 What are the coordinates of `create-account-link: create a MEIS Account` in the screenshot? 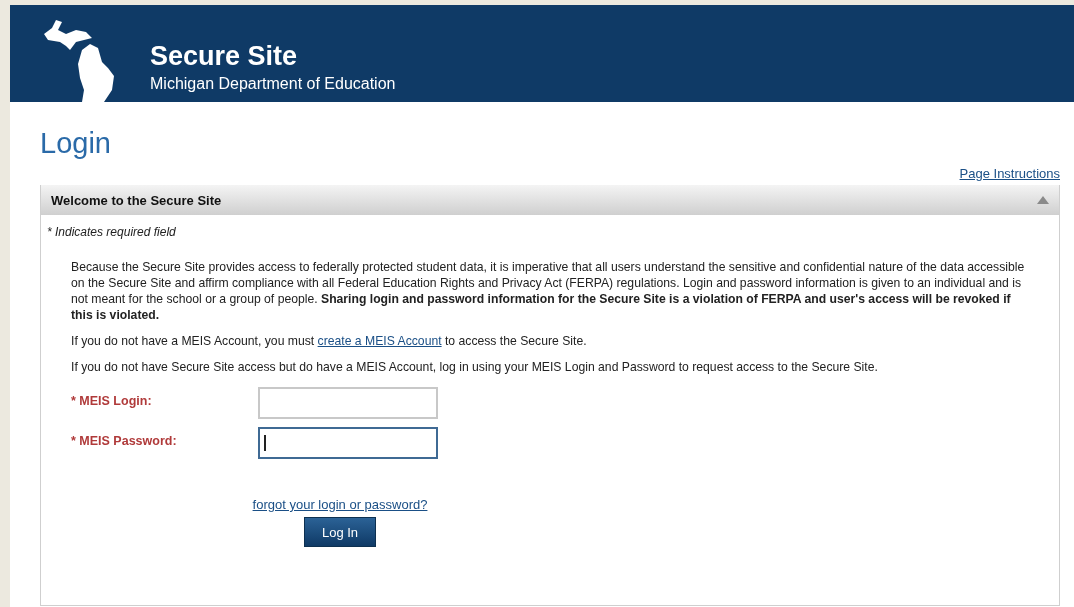 It's located at (379, 341).